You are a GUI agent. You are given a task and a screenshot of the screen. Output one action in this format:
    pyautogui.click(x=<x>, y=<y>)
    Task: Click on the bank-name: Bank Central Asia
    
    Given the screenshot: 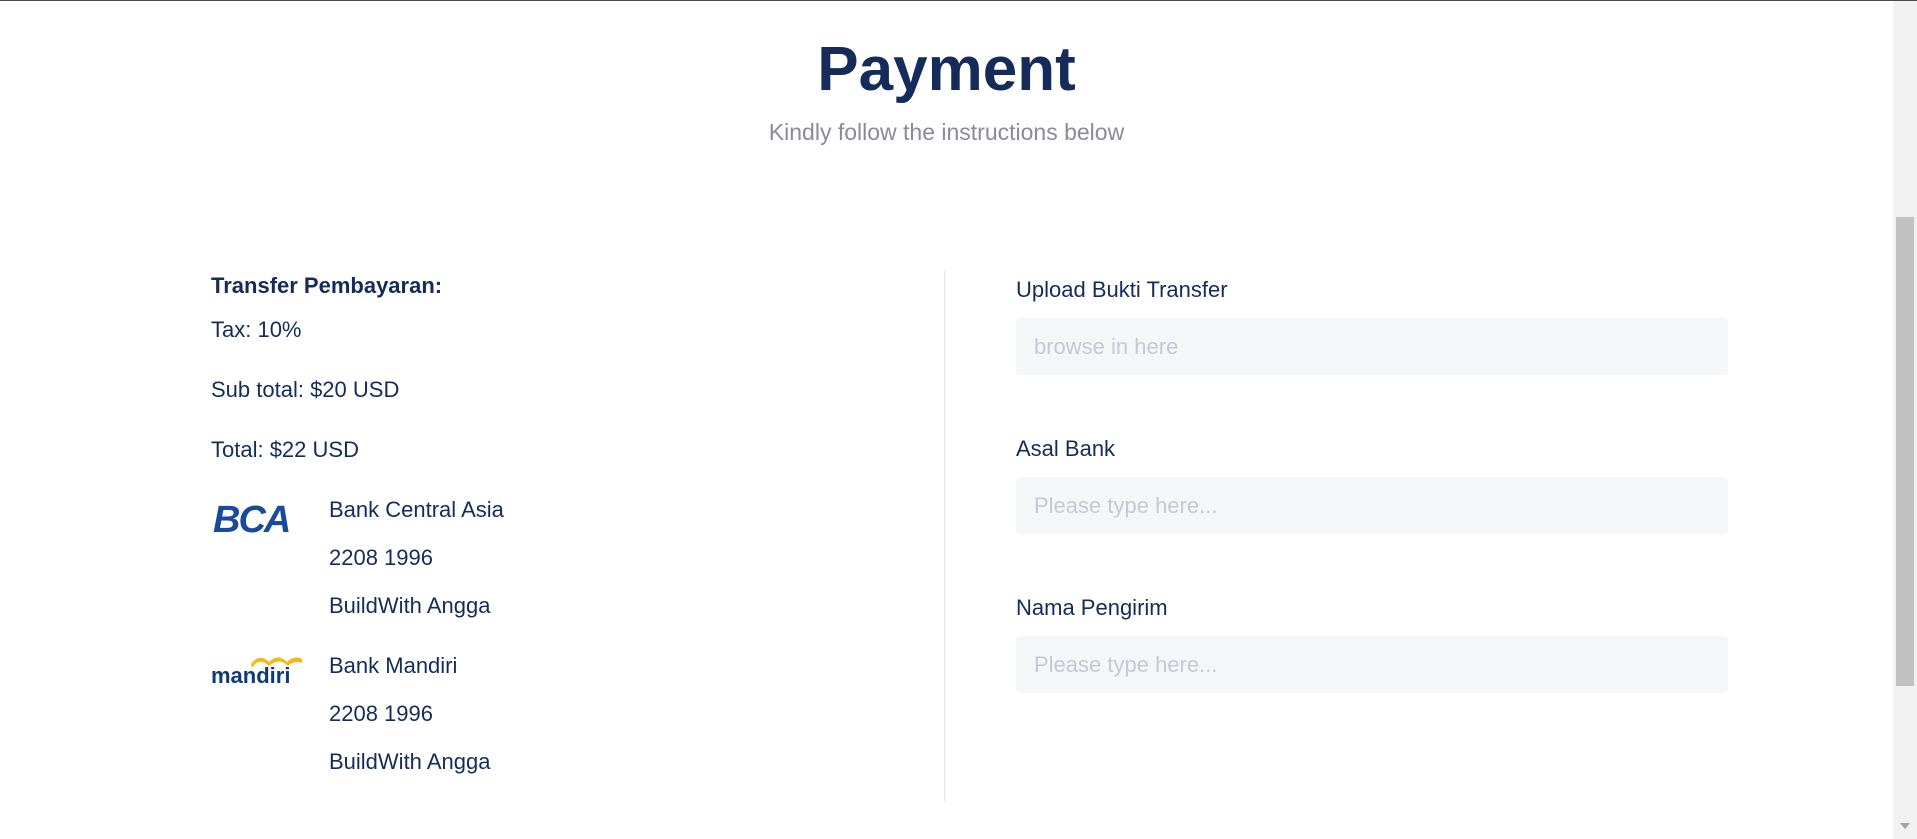 What is the action you would take?
    pyautogui.click(x=416, y=509)
    